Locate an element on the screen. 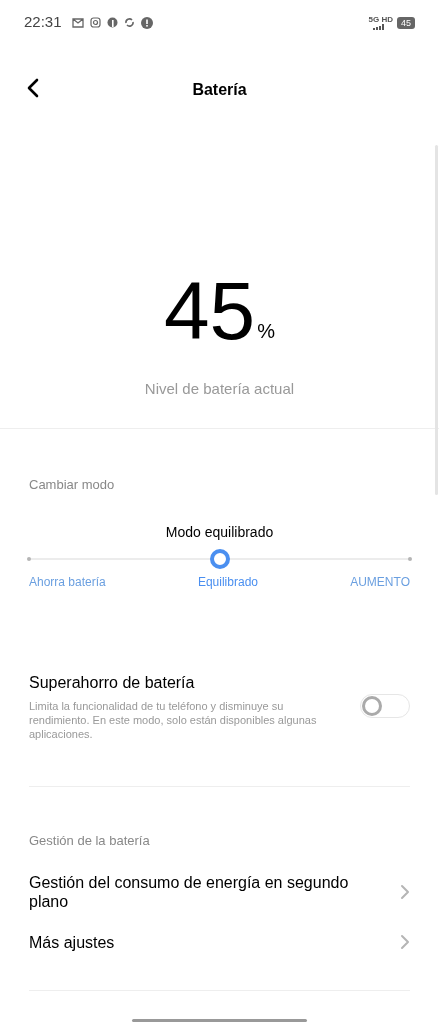 Image resolution: width=439 pixels, height=1024 pixels. mode-title: Modo equilibrado is located at coordinates (219, 532).